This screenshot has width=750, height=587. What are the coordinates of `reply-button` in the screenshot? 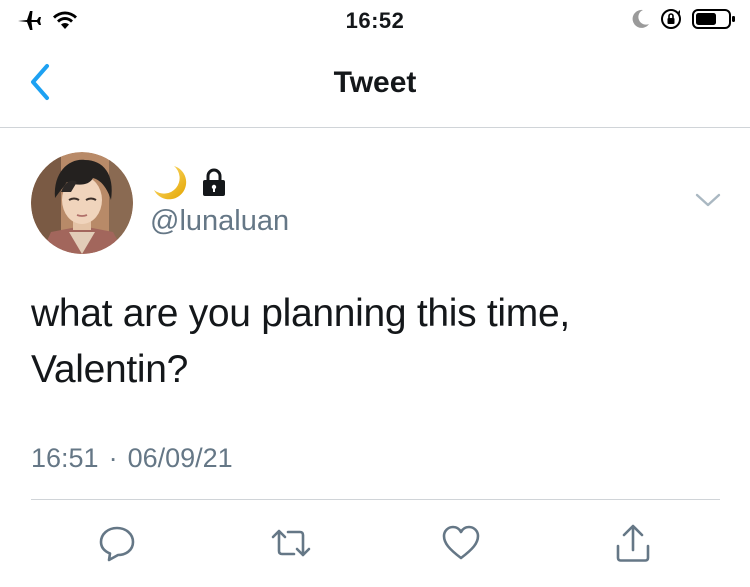 It's located at (117, 545).